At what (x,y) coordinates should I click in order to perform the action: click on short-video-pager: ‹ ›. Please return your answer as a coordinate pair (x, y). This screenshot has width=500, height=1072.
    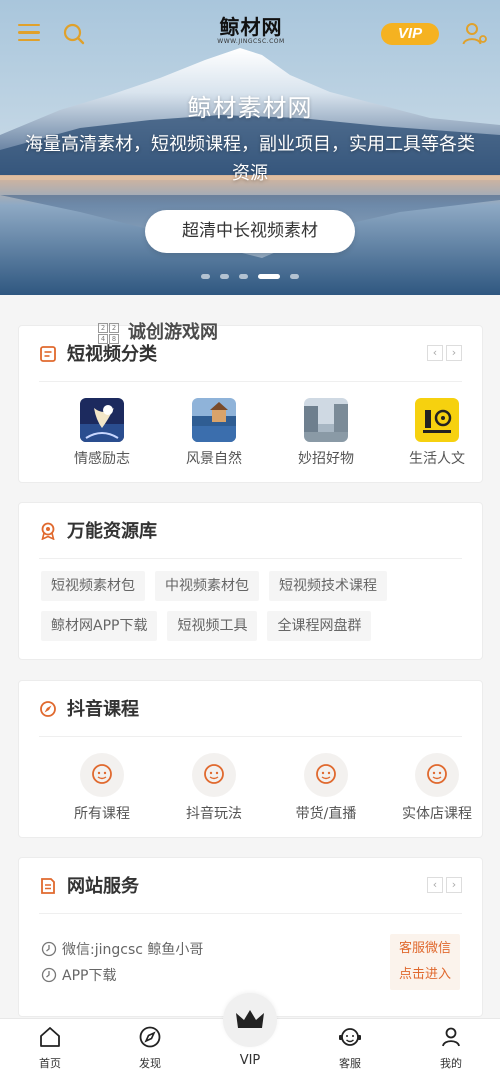
    Looking at the image, I should click on (443, 353).